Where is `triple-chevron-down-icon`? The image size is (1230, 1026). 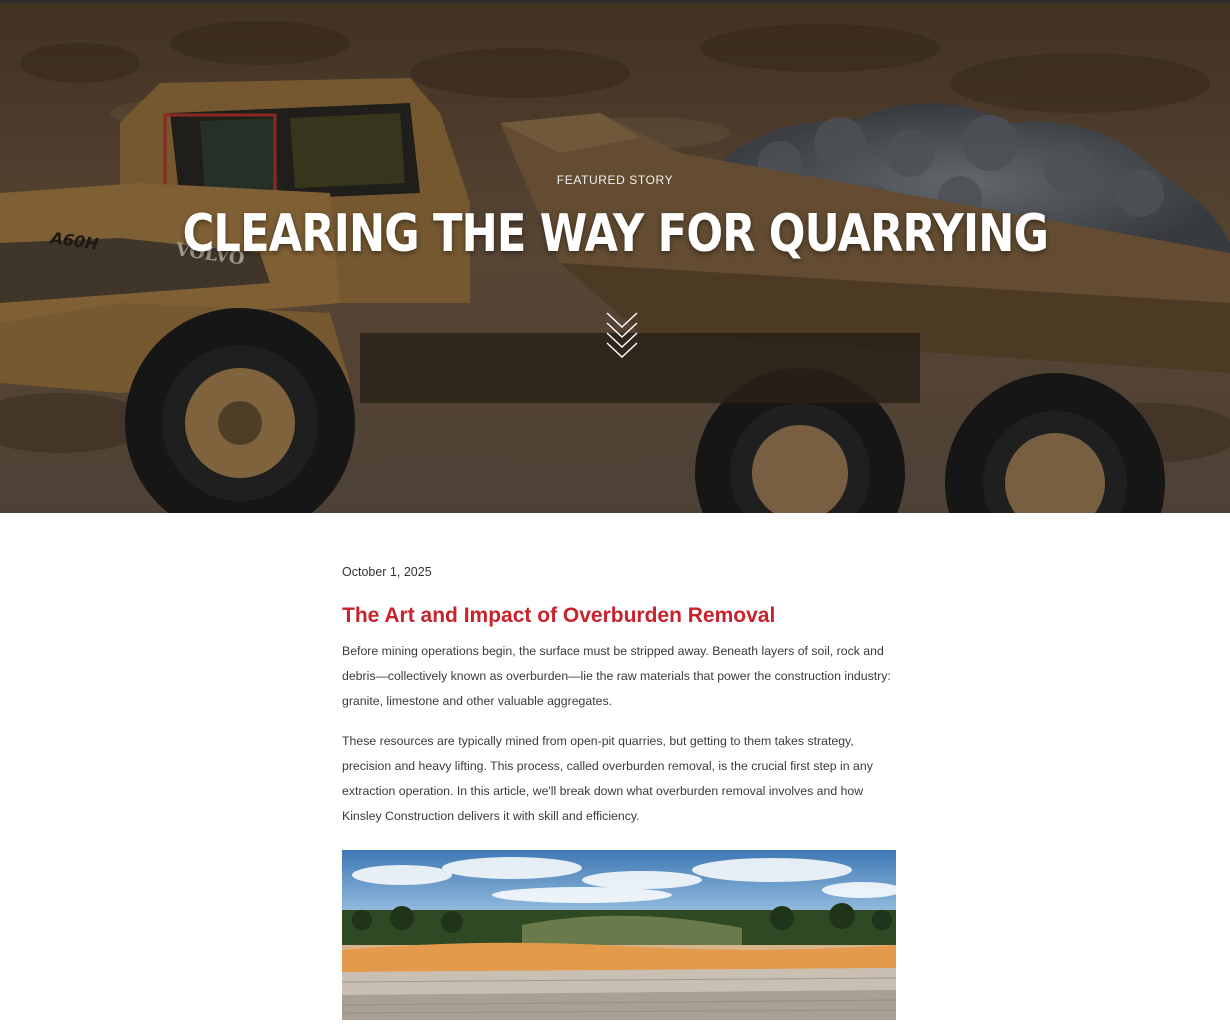
triple-chevron-down-icon is located at coordinates (622, 336).